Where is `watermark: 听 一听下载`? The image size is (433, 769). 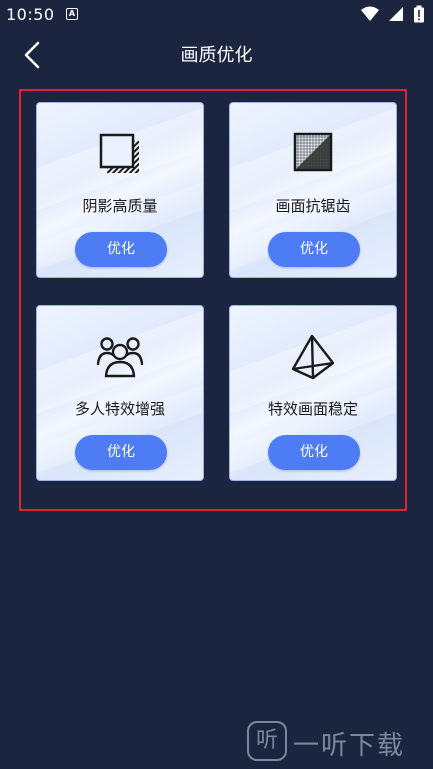
watermark: 听 一听下载 is located at coordinates (337, 742).